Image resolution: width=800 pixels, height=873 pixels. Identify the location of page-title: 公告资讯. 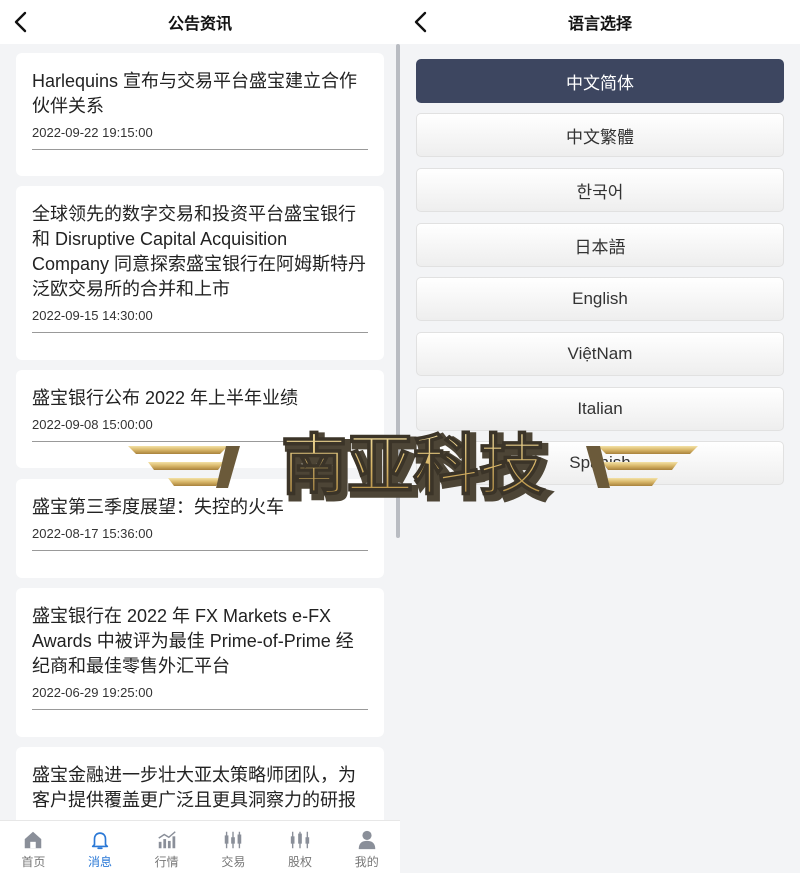
(199, 24).